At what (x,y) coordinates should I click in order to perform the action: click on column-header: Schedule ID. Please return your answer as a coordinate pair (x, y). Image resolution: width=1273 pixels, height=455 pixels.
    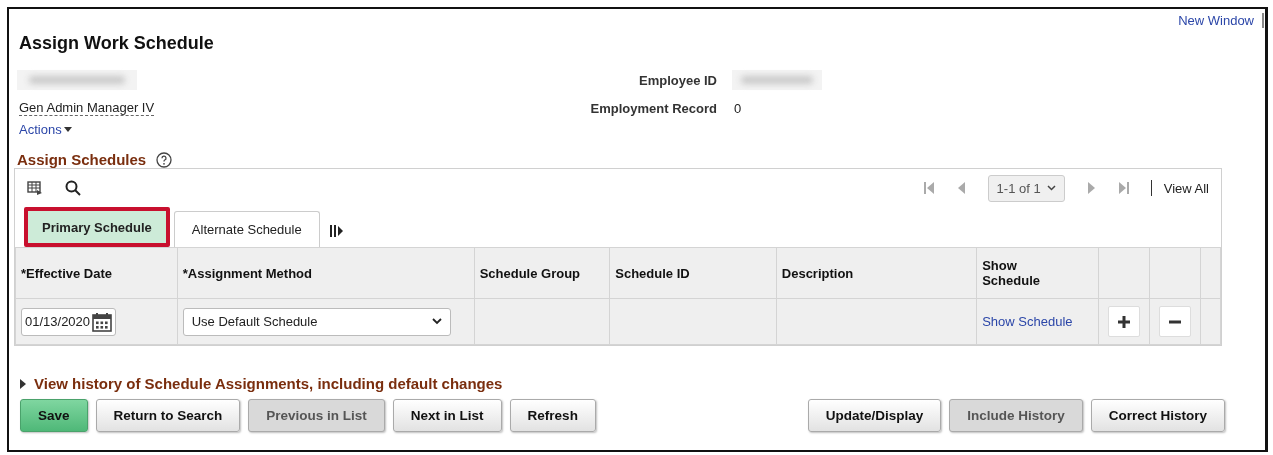
    Looking at the image, I should click on (693, 273).